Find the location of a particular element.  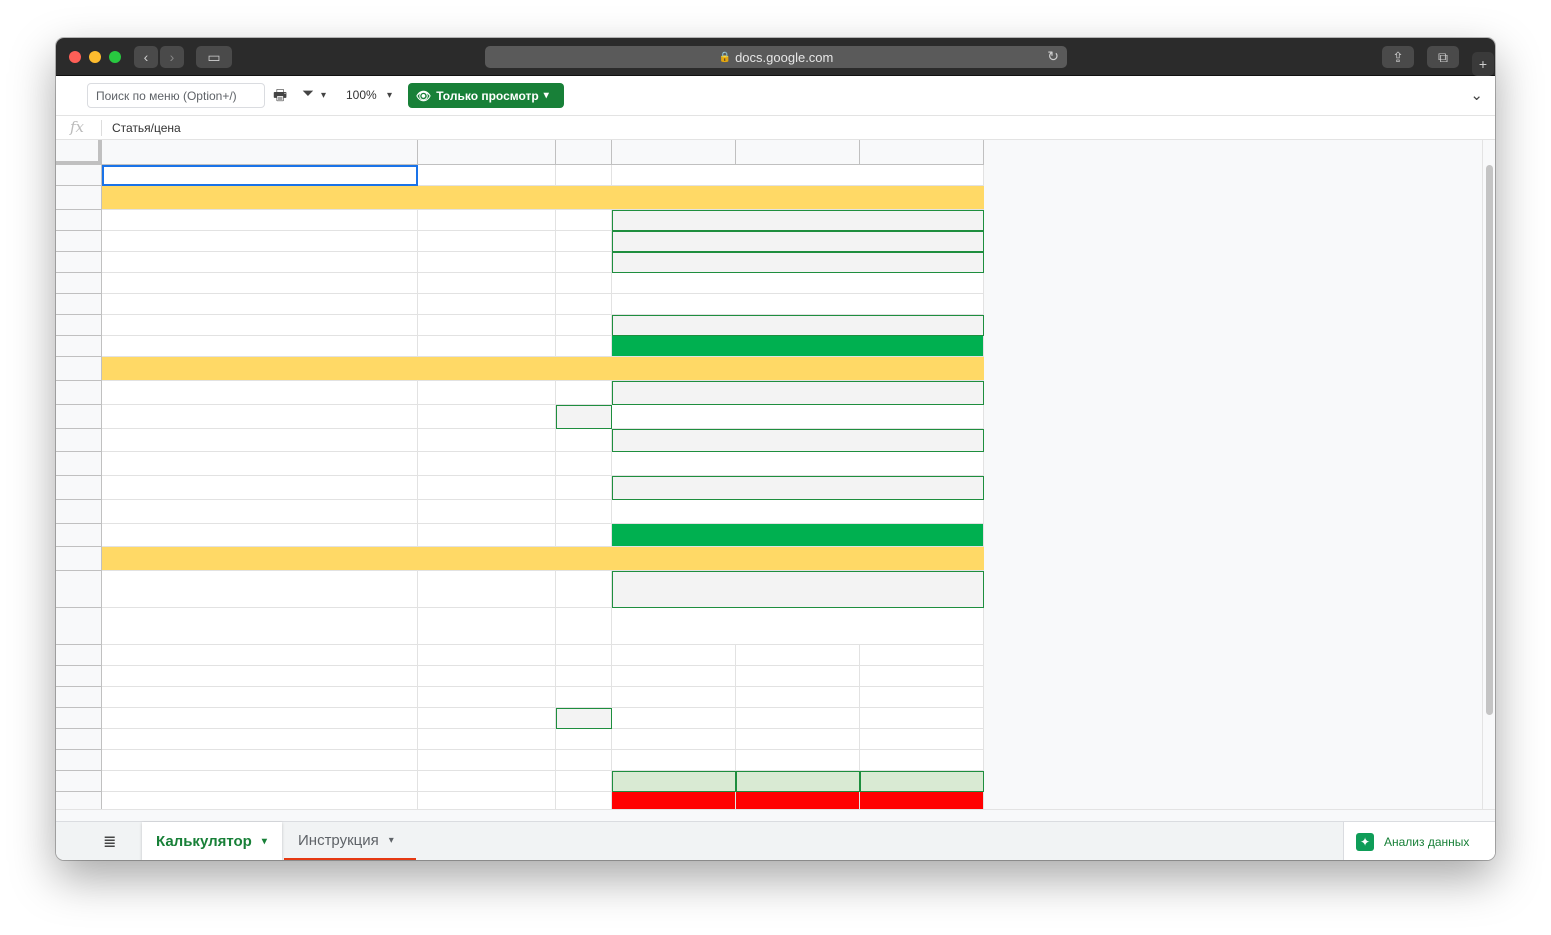

sidebar-button: ▭ is located at coordinates (214, 57).